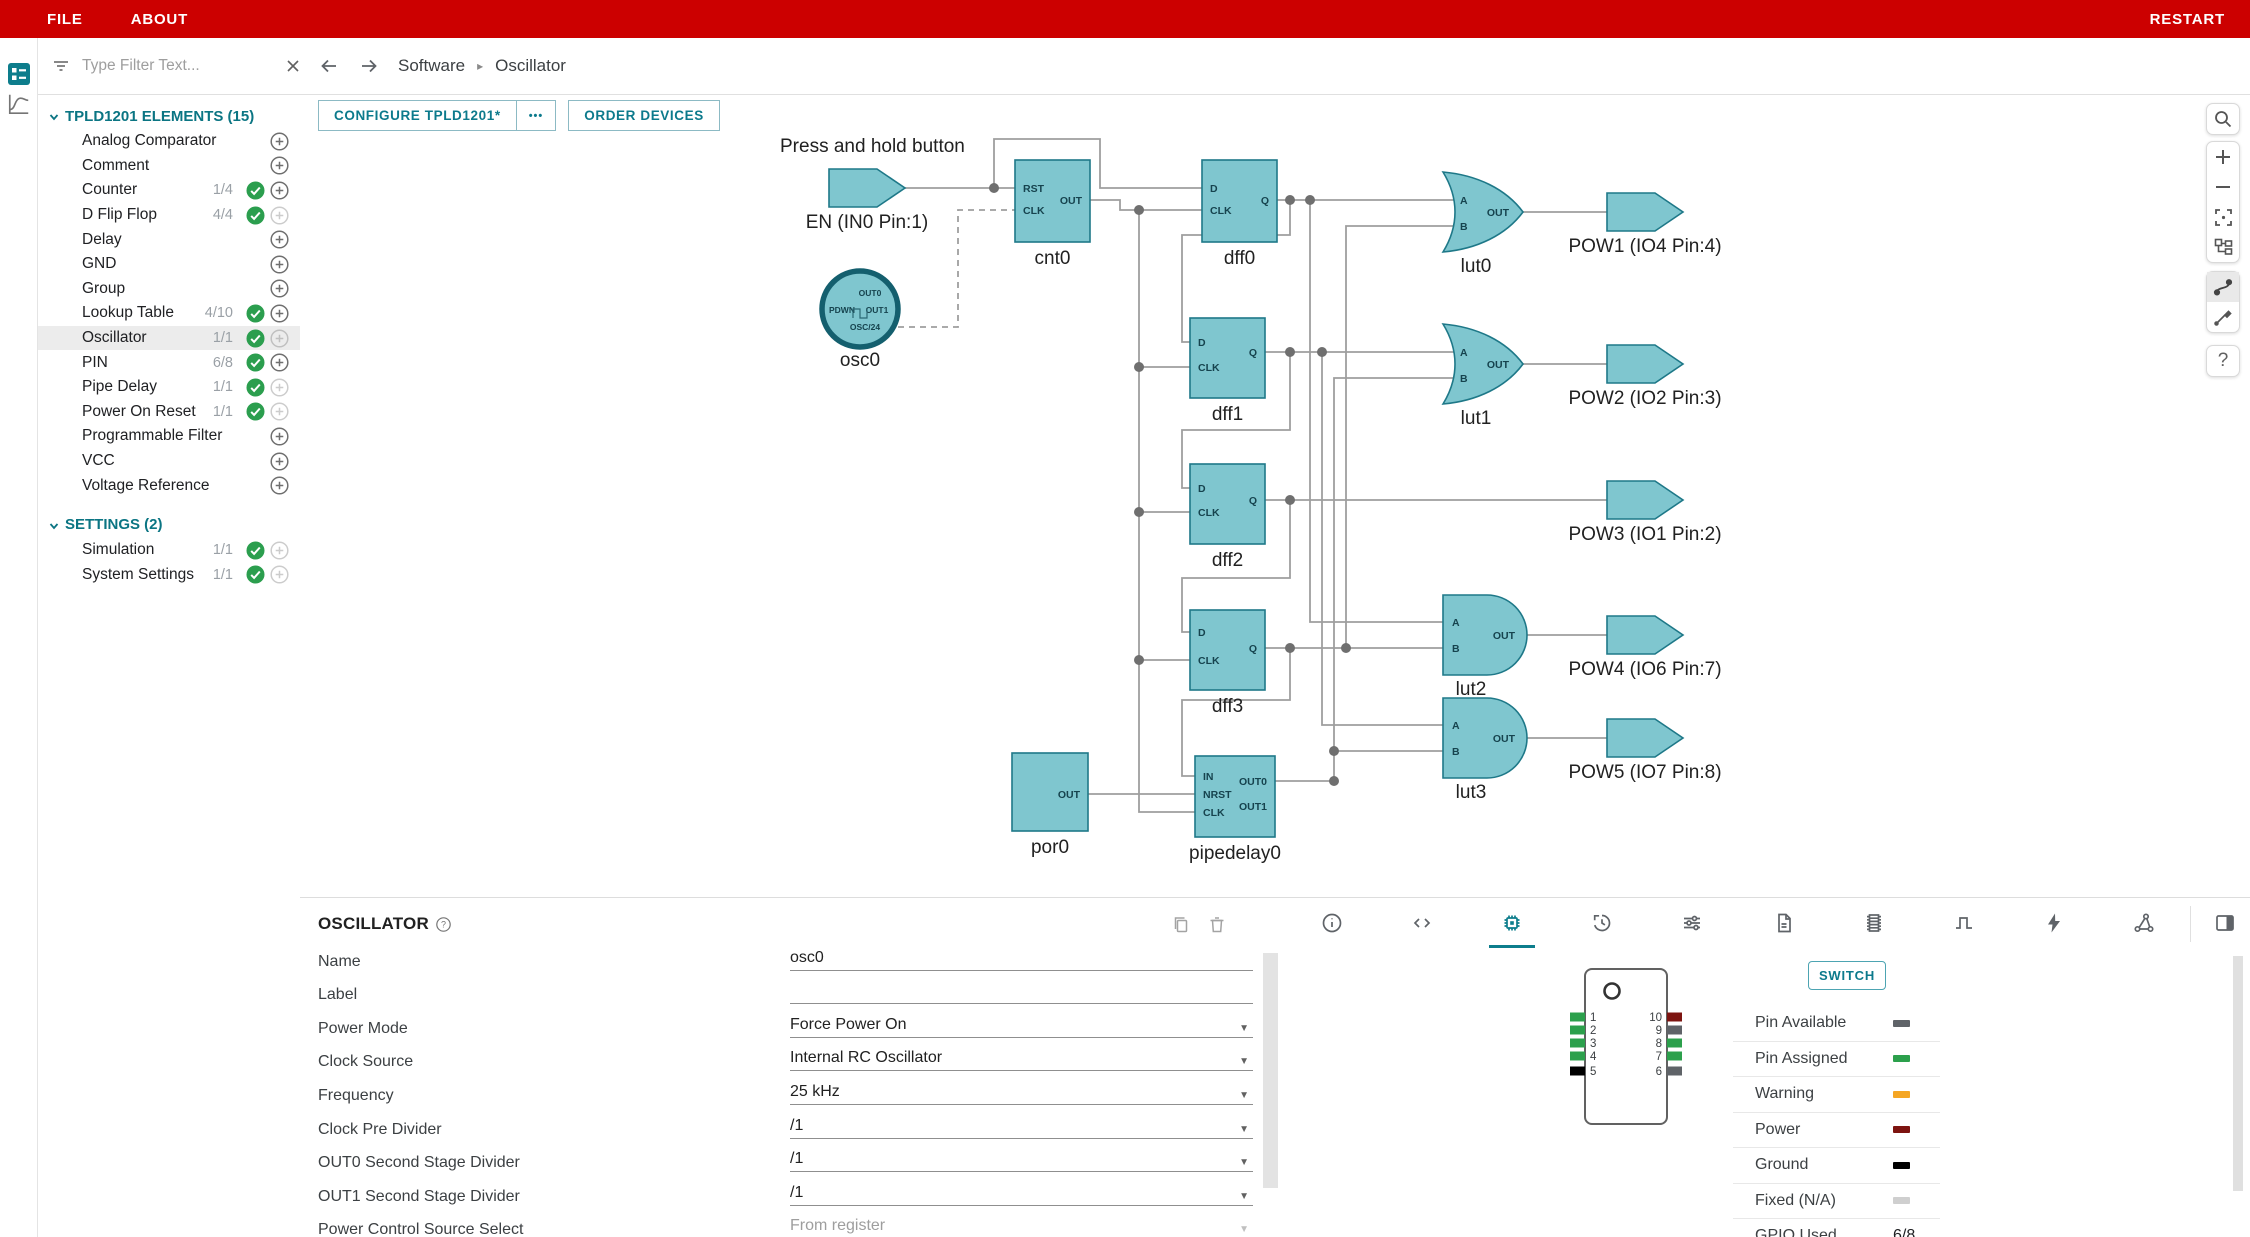 This screenshot has height=1237, width=2250. Describe the element at coordinates (2054, 923) in the screenshot. I see `bolt-tab-icon` at that location.